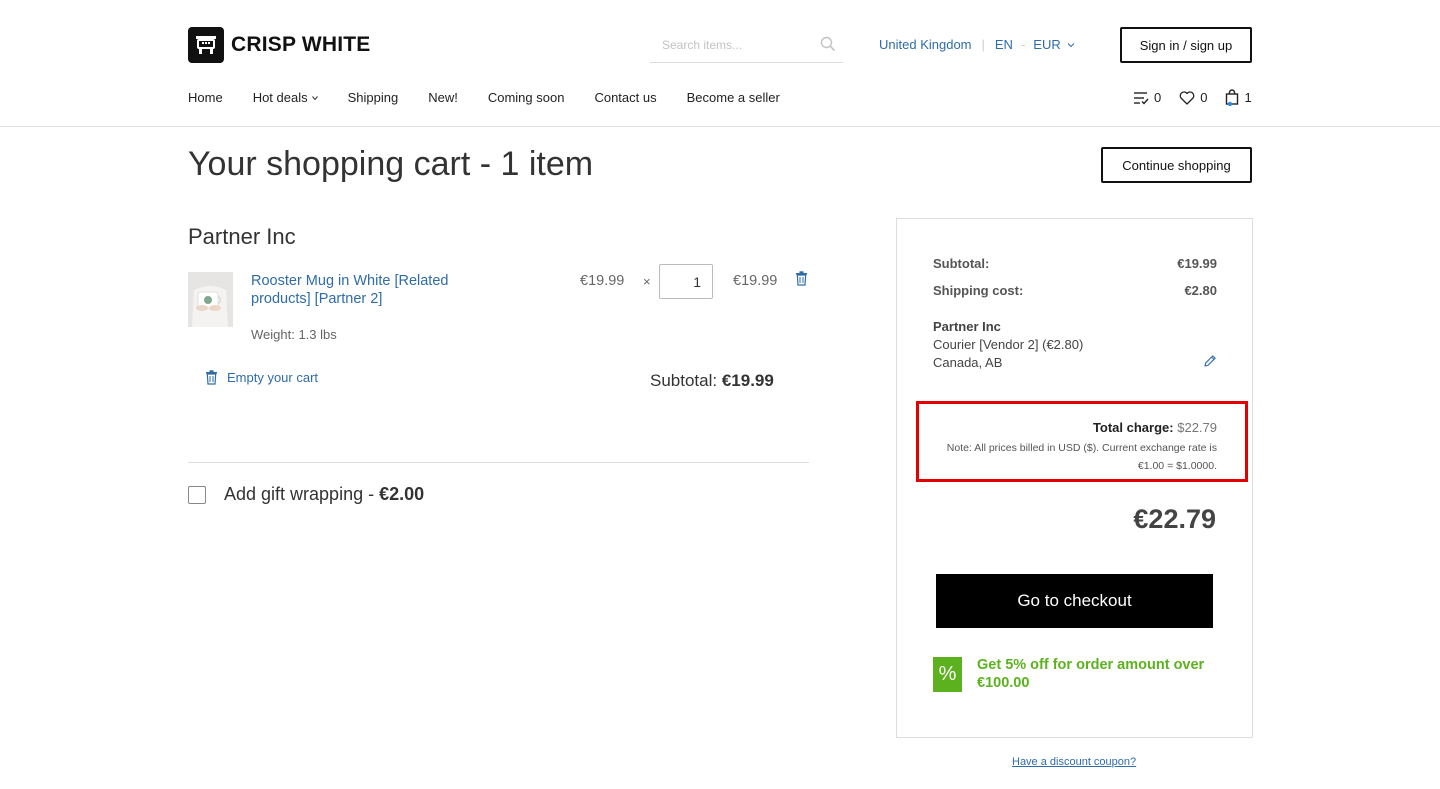  Describe the element at coordinates (1074, 762) in the screenshot. I see `discount-coupon-link: Have a discount coupon?` at that location.